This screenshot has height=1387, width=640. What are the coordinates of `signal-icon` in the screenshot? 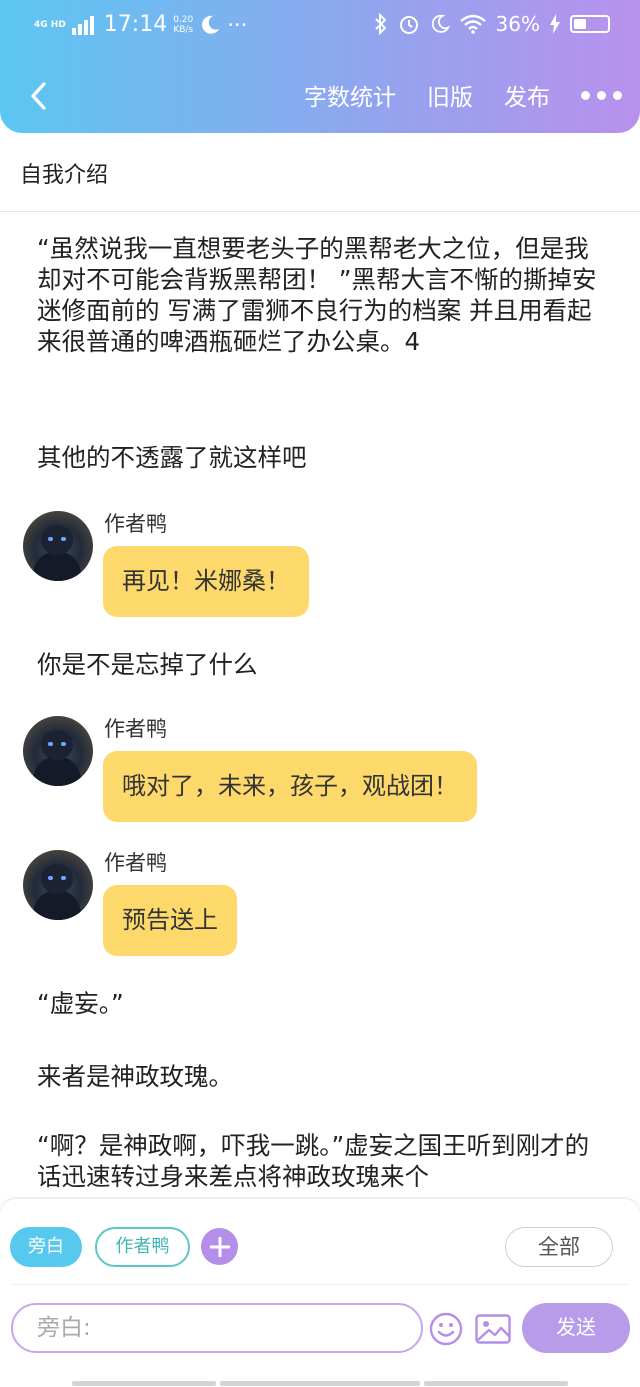 It's located at (82, 25).